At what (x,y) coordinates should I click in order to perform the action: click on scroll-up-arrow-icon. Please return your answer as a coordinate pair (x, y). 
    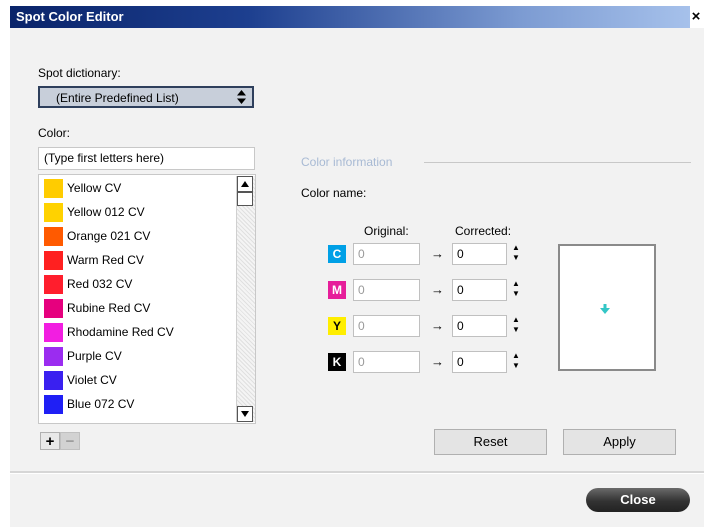
    Looking at the image, I should click on (245, 184).